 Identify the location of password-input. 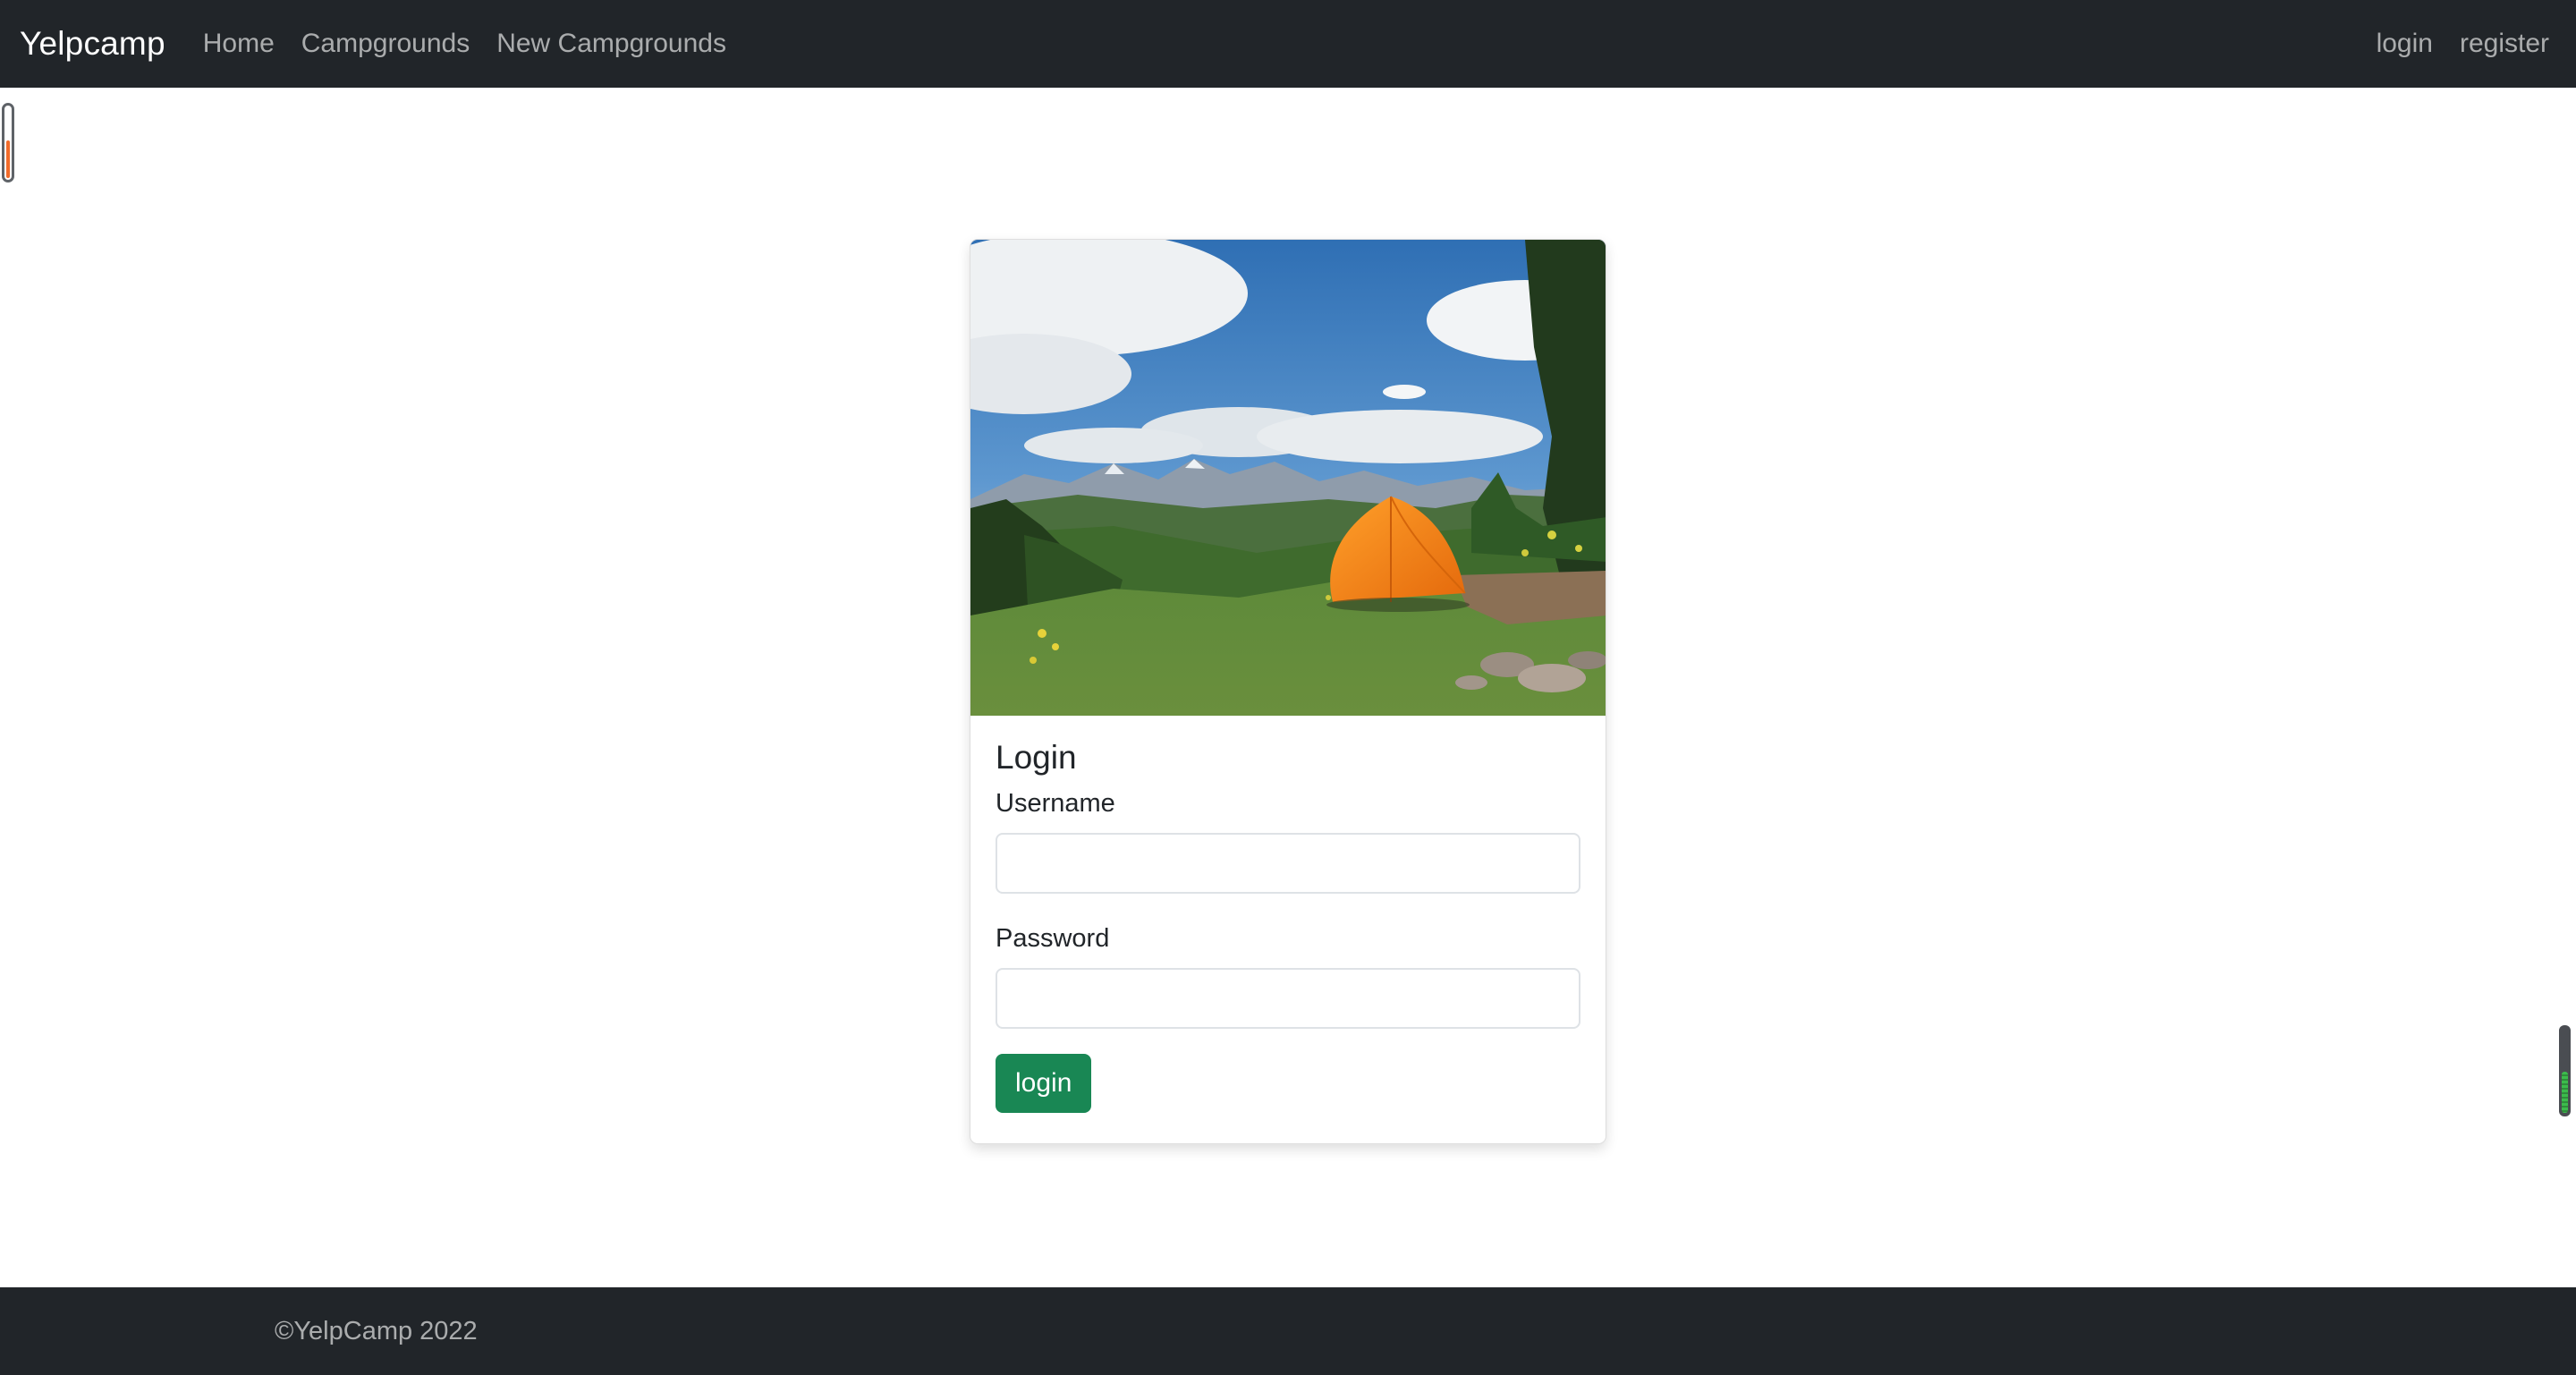
(1288, 998).